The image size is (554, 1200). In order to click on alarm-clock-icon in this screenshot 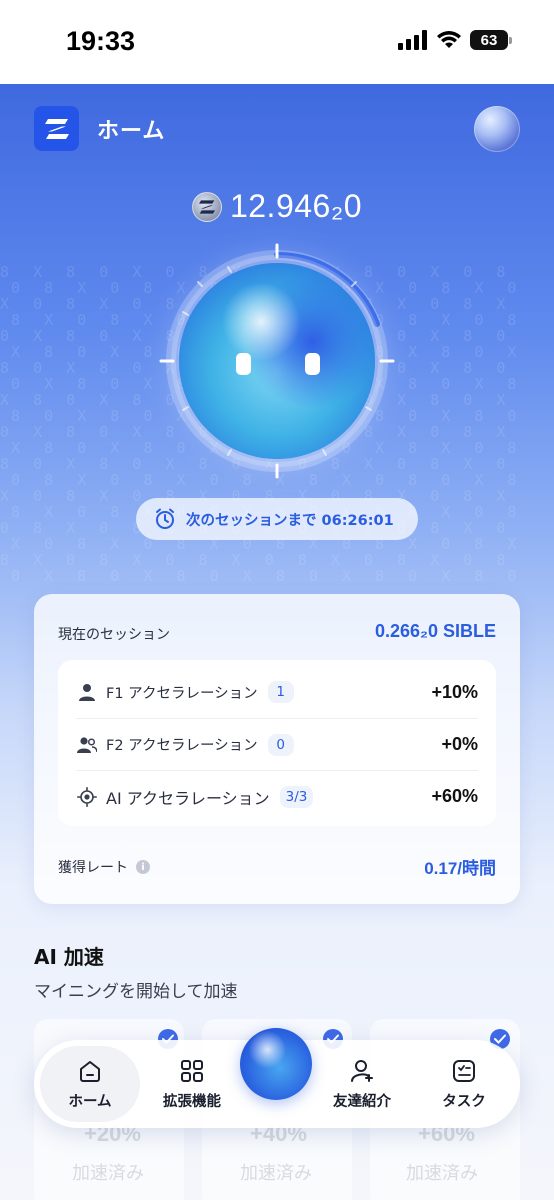, I will do `click(165, 518)`.